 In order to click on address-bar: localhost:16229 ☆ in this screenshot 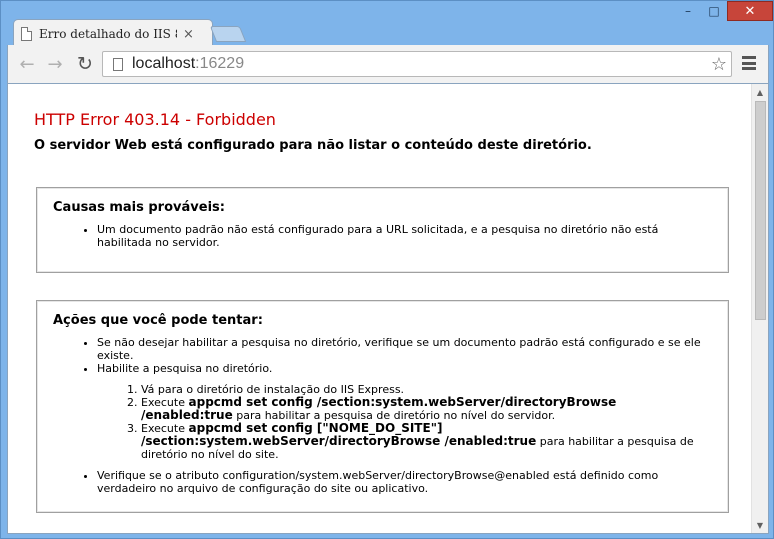, I will do `click(417, 64)`.